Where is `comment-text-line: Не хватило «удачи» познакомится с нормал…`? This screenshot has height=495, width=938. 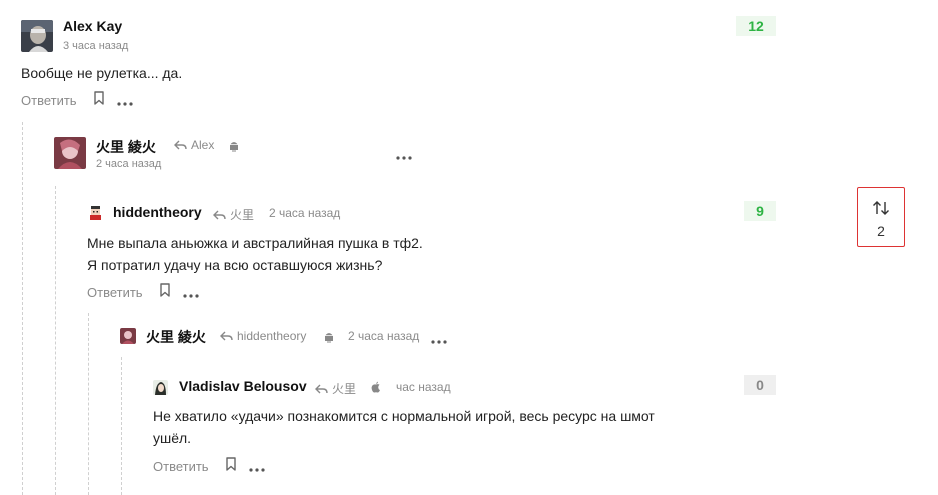
comment-text-line: Не хватило «удачи» познакомится с нормал… is located at coordinates (404, 416).